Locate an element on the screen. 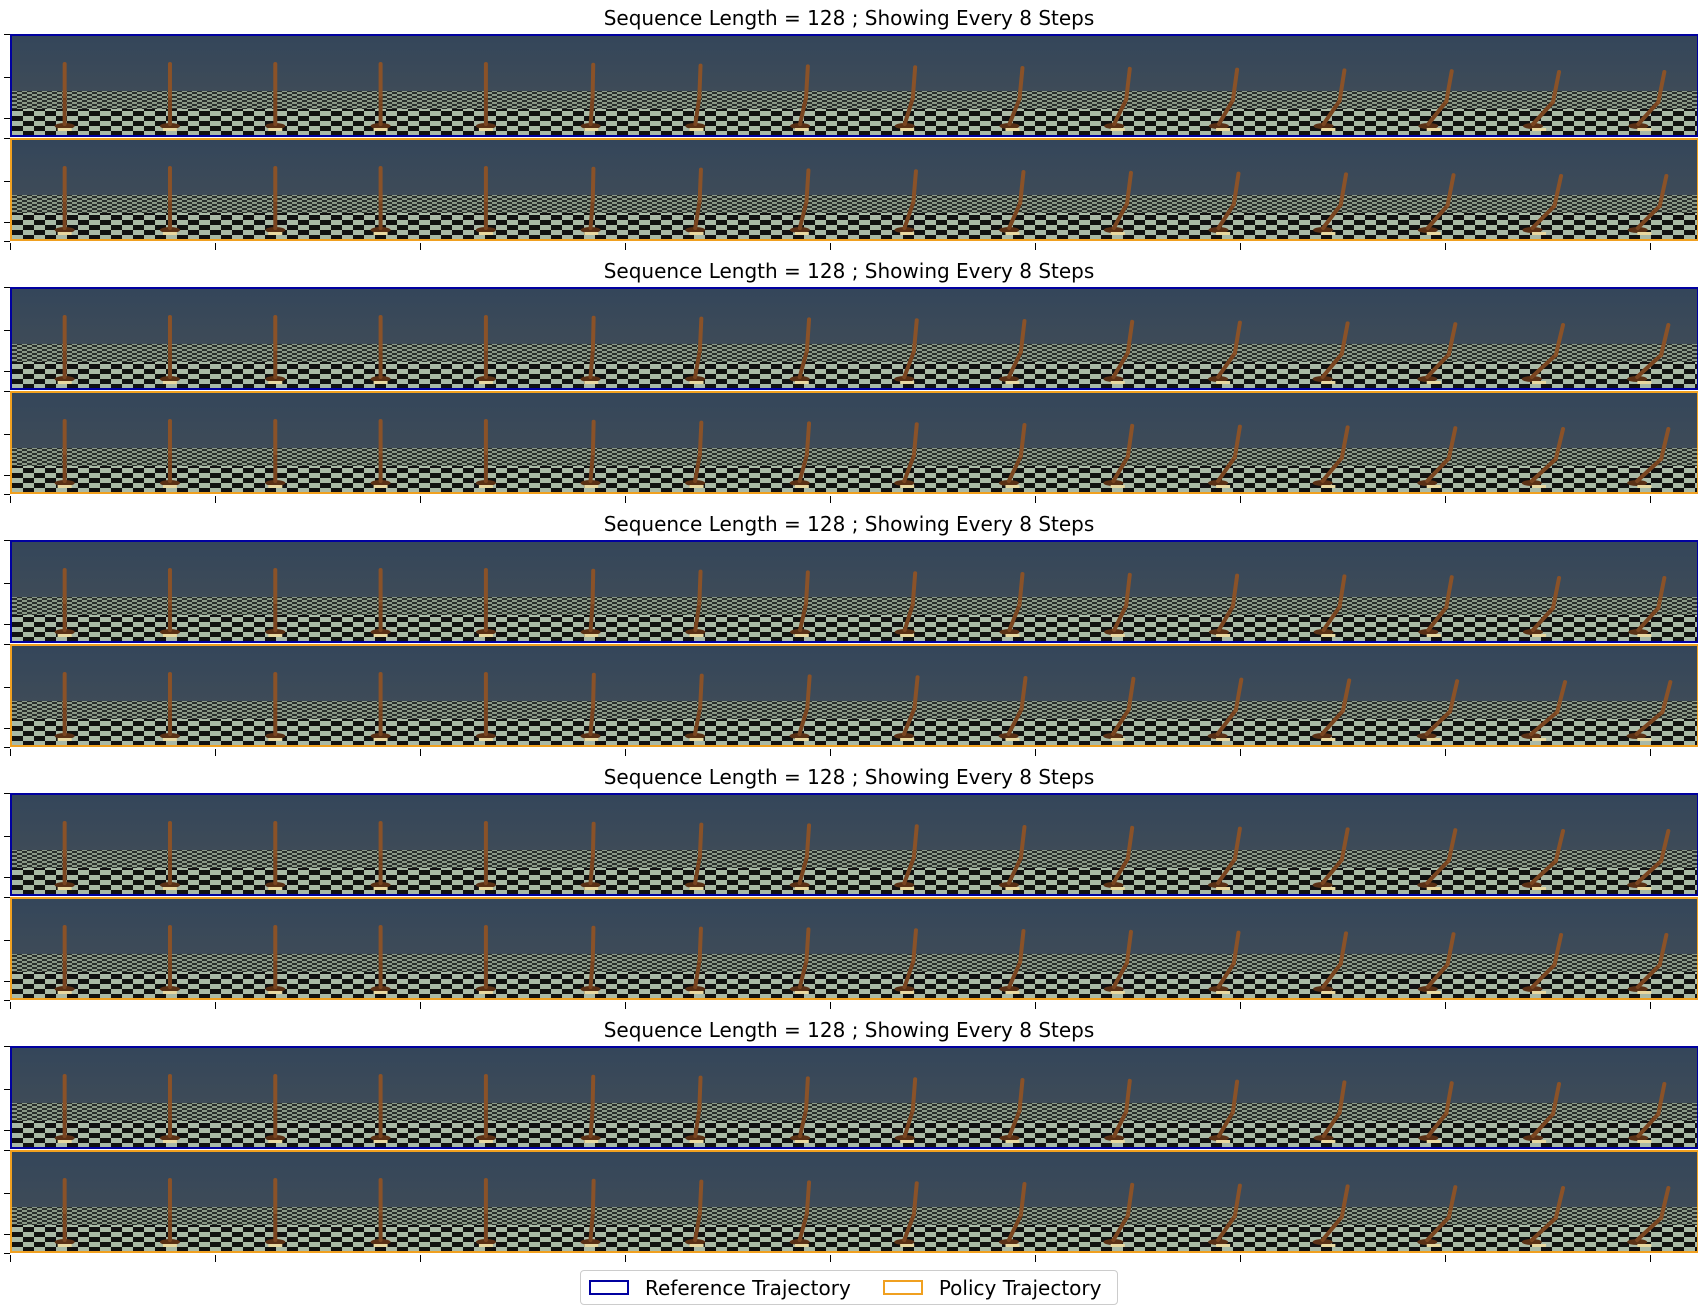  policy-swatch is located at coordinates (902, 1287).